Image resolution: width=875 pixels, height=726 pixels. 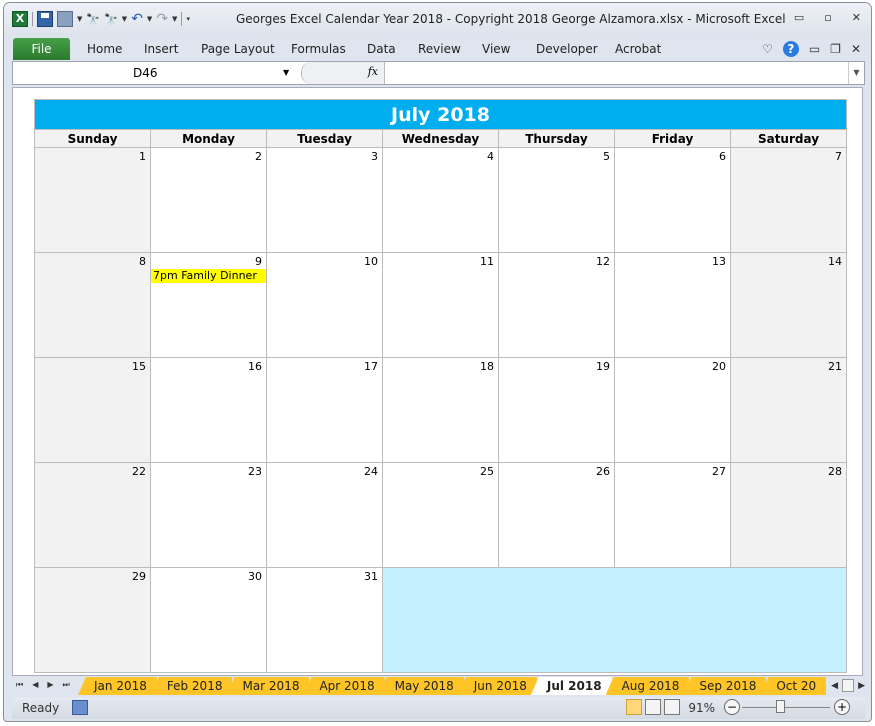 What do you see at coordinates (45, 19) in the screenshot?
I see `save-icon` at bounding box center [45, 19].